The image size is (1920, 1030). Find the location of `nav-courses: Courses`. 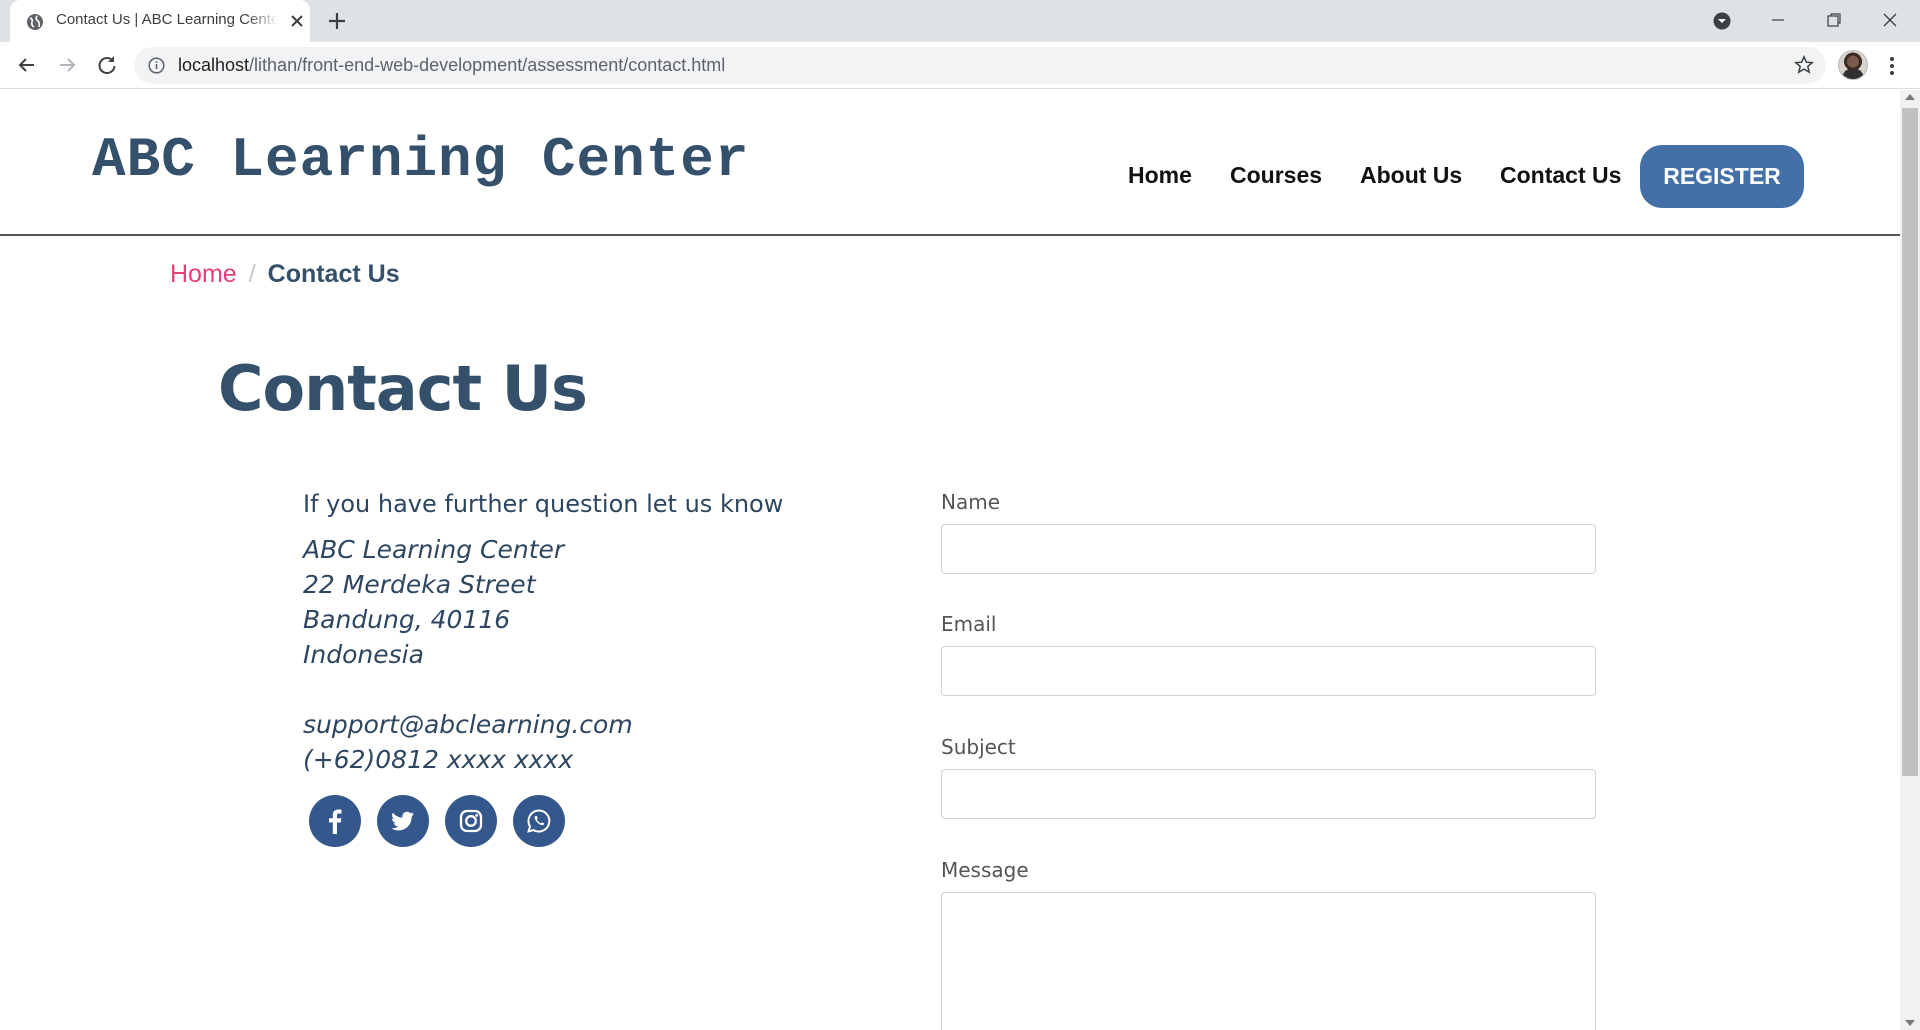

nav-courses: Courses is located at coordinates (1276, 175).